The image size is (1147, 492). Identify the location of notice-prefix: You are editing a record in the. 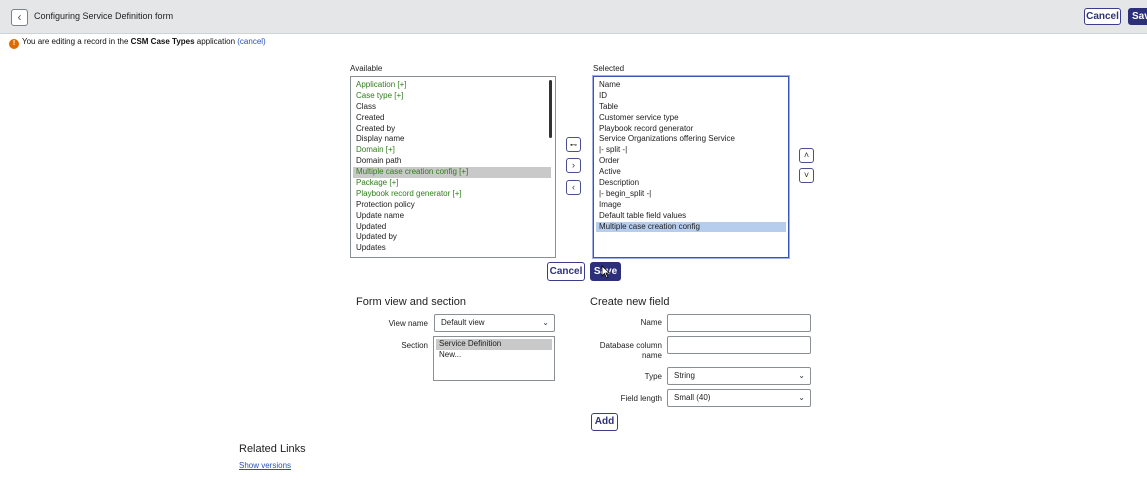
(76, 41).